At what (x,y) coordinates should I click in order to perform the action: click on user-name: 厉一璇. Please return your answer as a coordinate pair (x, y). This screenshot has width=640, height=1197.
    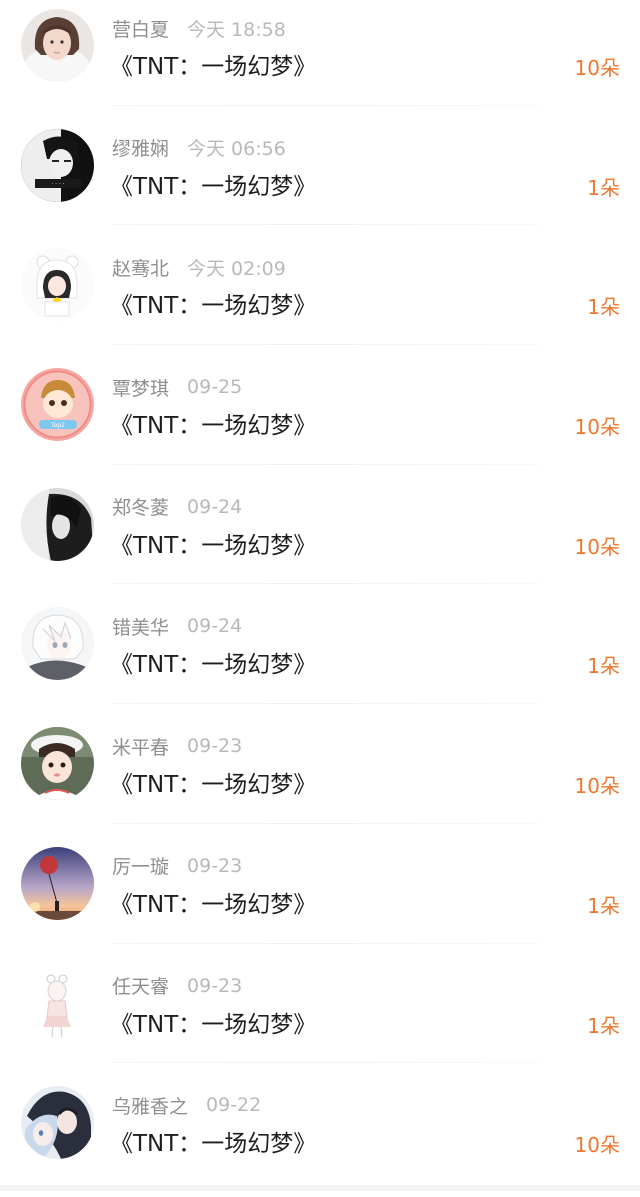
    Looking at the image, I should click on (140, 865).